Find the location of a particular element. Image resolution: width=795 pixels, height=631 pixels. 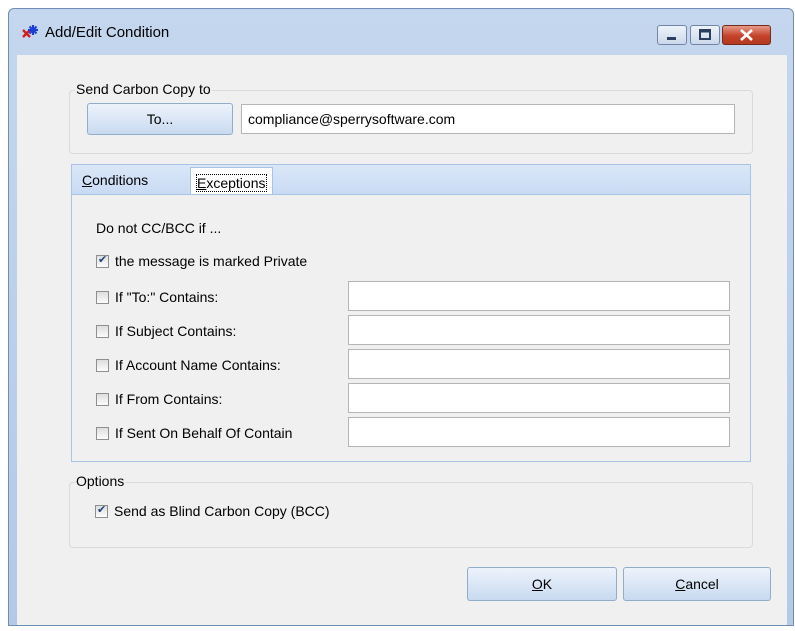

tab-conditions: Conditions is located at coordinates (115, 180).